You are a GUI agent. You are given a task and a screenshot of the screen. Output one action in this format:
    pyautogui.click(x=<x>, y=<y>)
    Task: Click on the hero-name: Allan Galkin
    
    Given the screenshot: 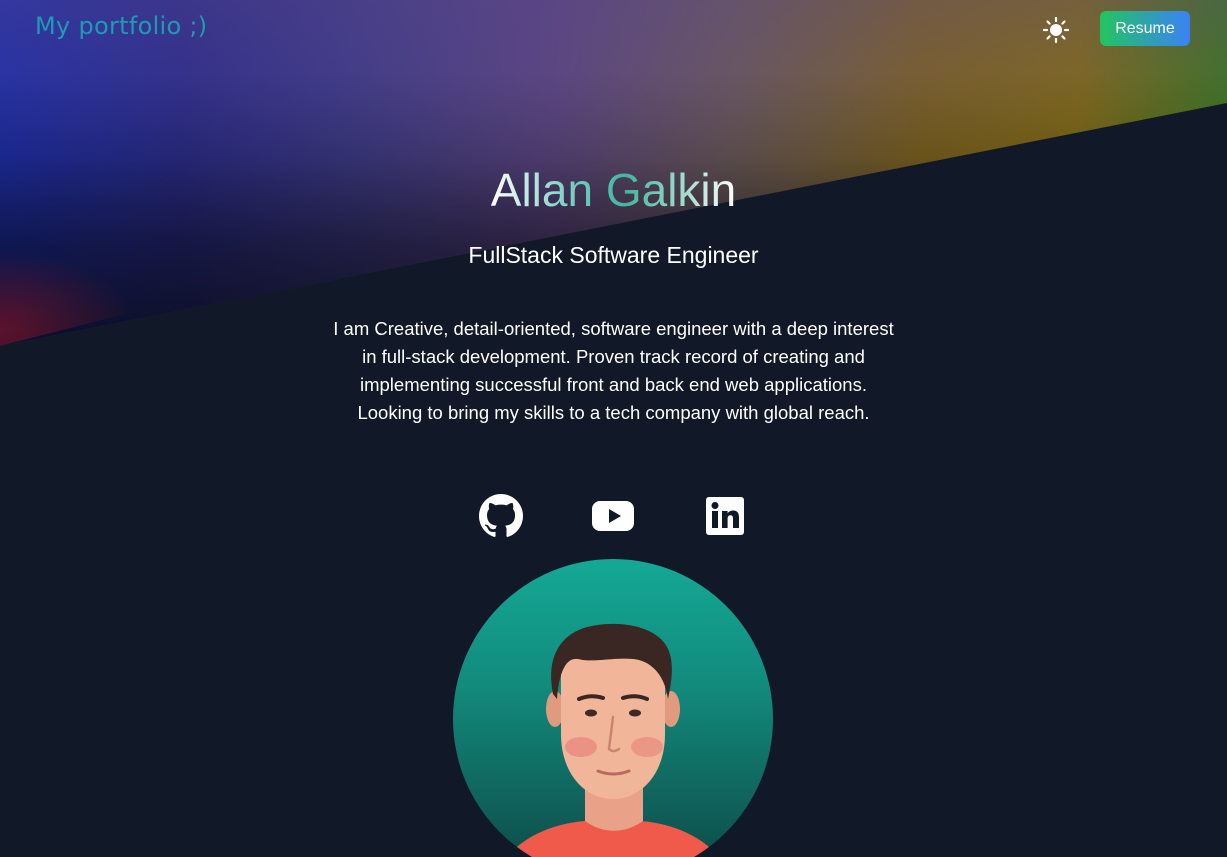 What is the action you would take?
    pyautogui.click(x=613, y=190)
    